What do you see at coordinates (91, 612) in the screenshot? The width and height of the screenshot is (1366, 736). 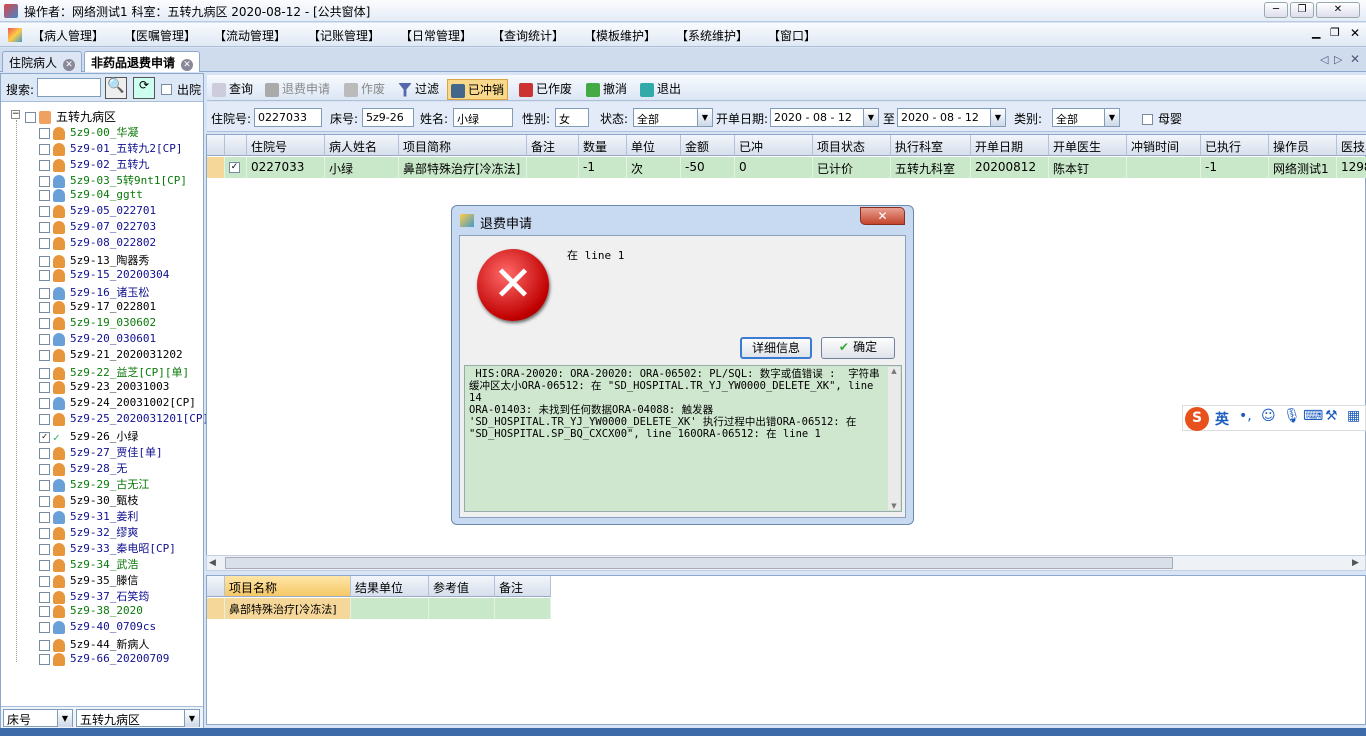 I see `tree-item: 5z9-38_2020` at bounding box center [91, 612].